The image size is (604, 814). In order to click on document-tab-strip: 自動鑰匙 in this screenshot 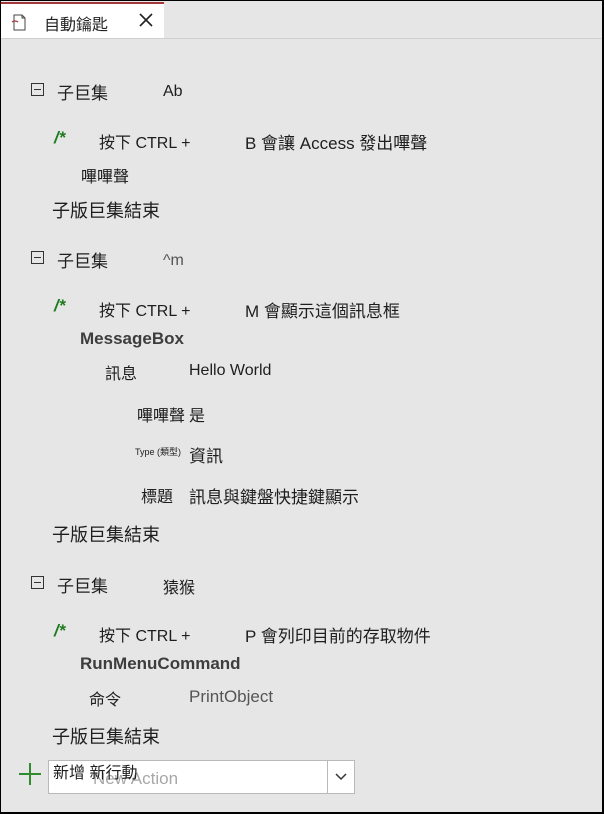, I will do `click(301, 20)`.